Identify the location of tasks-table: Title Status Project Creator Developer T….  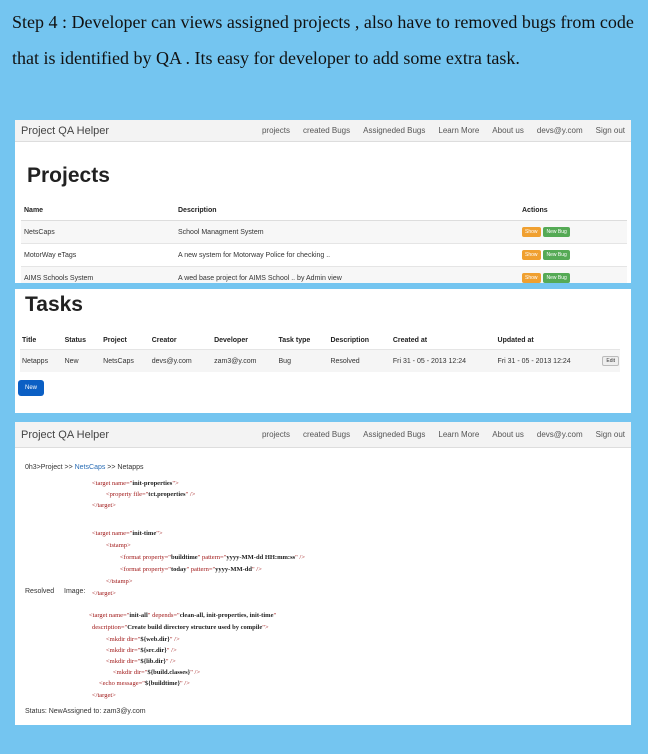
(320, 351).